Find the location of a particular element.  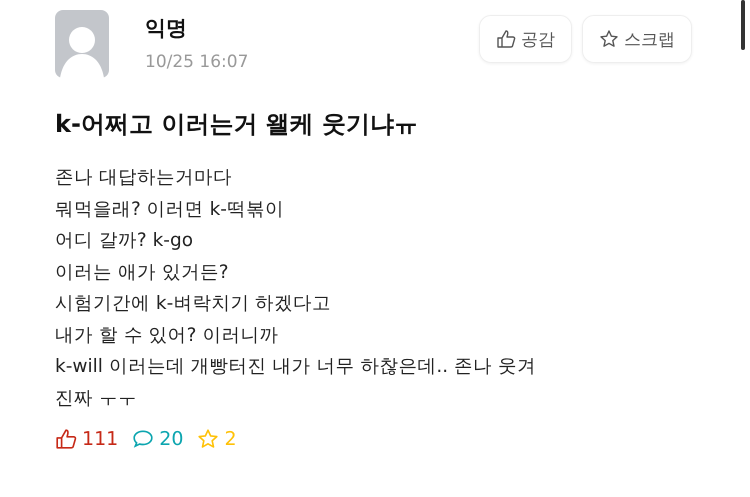

post-text: 존나 대답하는거마다 is located at coordinates (144, 178).